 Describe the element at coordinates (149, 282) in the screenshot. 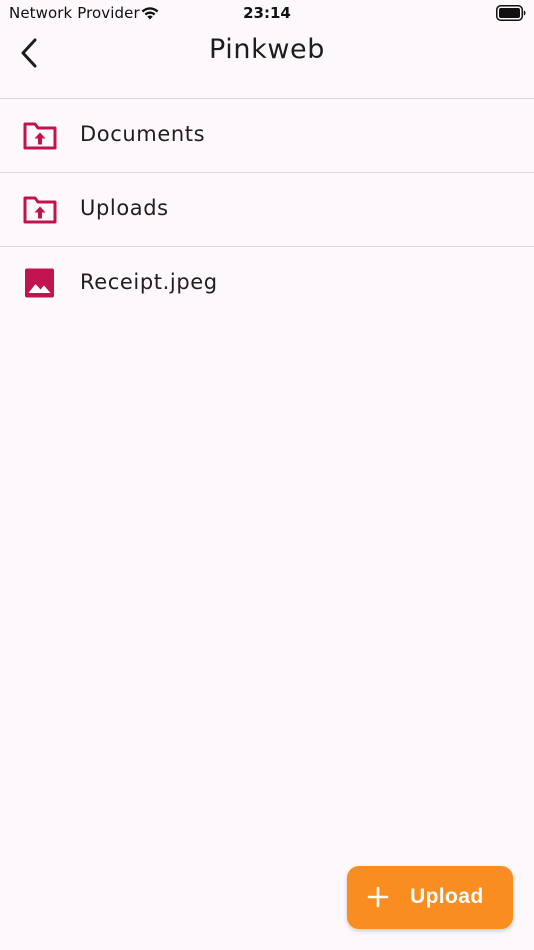

I see `file-name: Receipt.jpeg` at that location.